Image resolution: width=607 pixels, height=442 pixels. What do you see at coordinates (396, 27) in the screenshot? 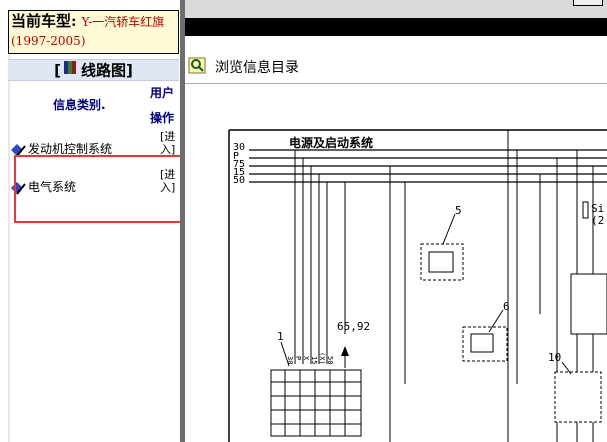
I see `title-bar` at bounding box center [396, 27].